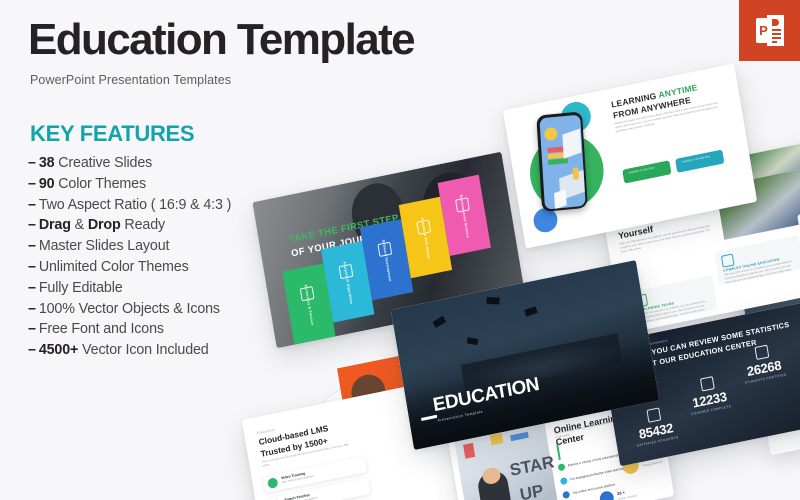 The image size is (800, 500). I want to click on google-play-button: Available on Google Play, so click(700, 161).